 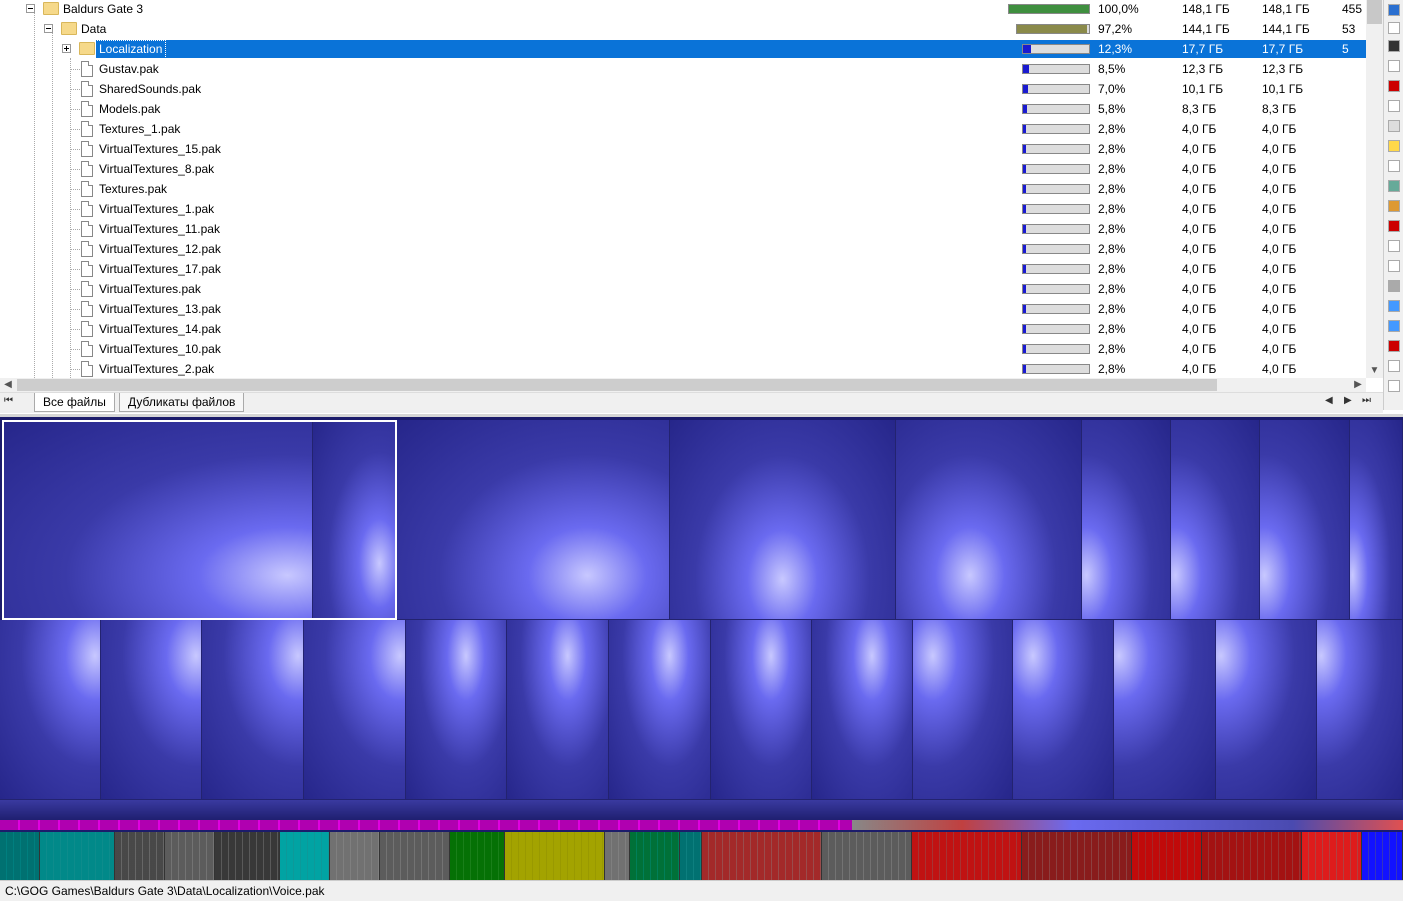 I want to click on tree-row: Textures_1.pak 2,8% 4,0 ГБ 4,0 ГБ, so click(x=683, y=130).